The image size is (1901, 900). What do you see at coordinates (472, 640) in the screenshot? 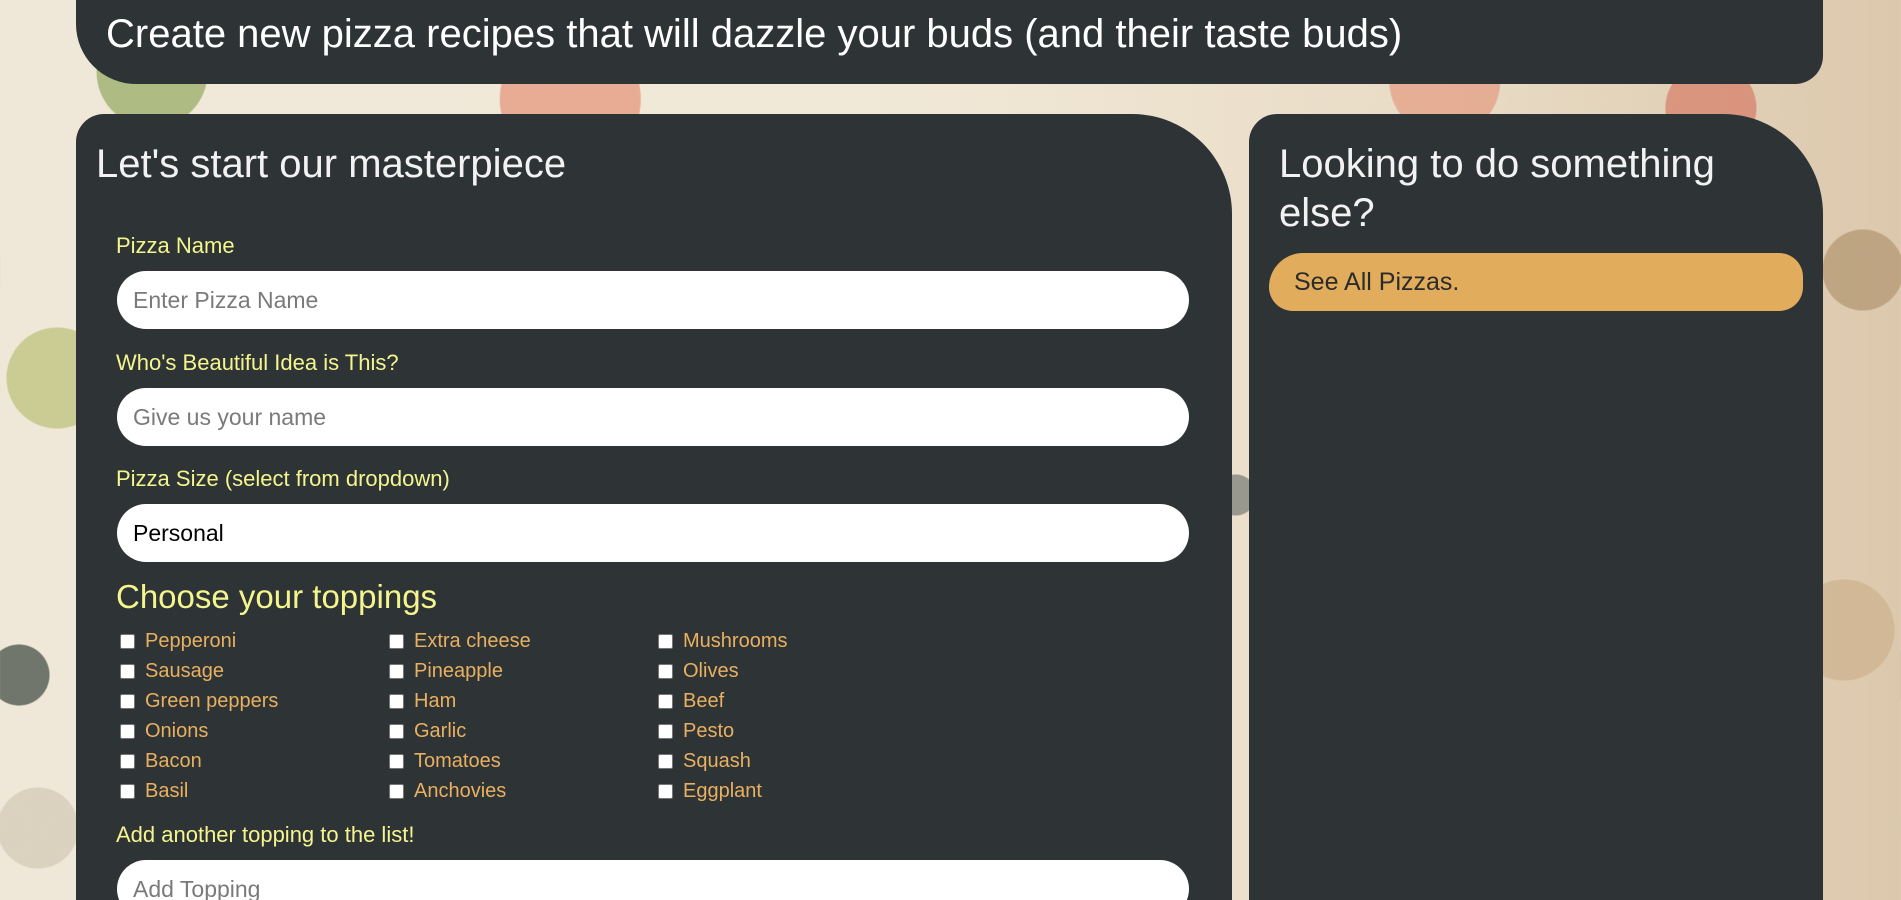
I see `topping-label: Extra cheese` at bounding box center [472, 640].